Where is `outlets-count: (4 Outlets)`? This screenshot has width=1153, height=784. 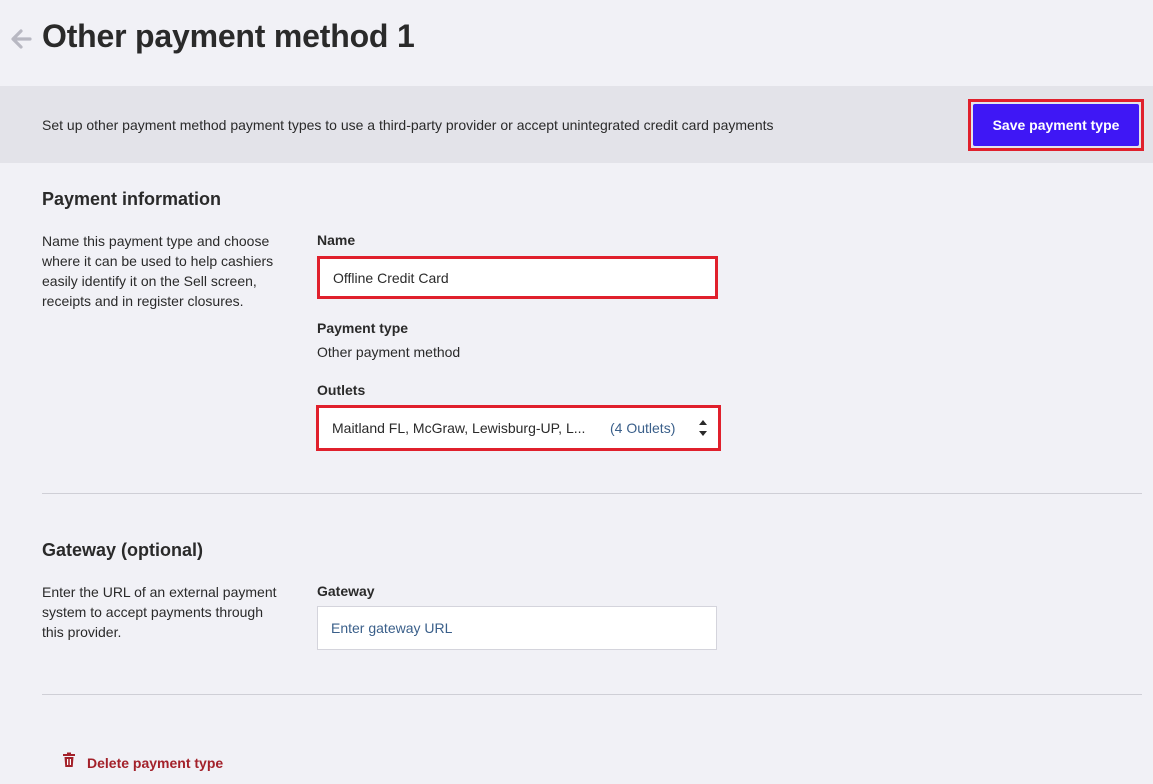
outlets-count: (4 Outlets) is located at coordinates (643, 428).